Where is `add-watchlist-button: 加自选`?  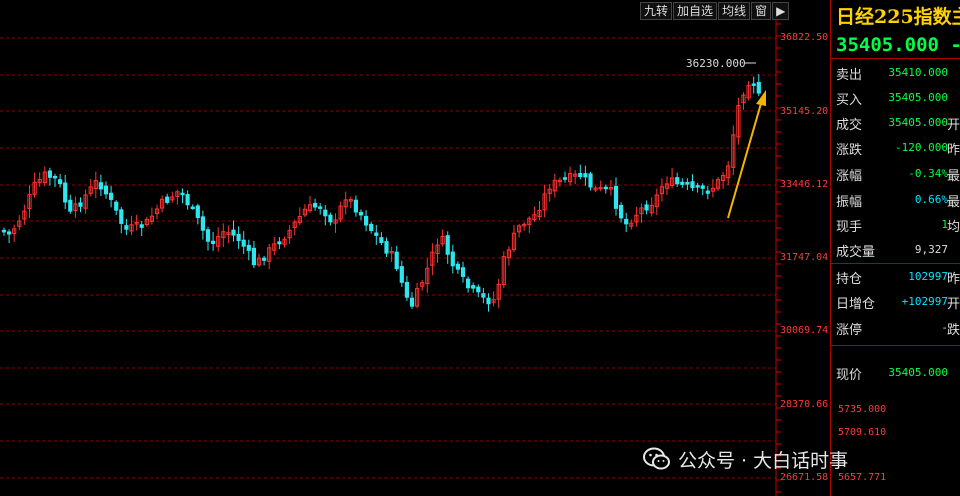 add-watchlist-button: 加自选 is located at coordinates (695, 11).